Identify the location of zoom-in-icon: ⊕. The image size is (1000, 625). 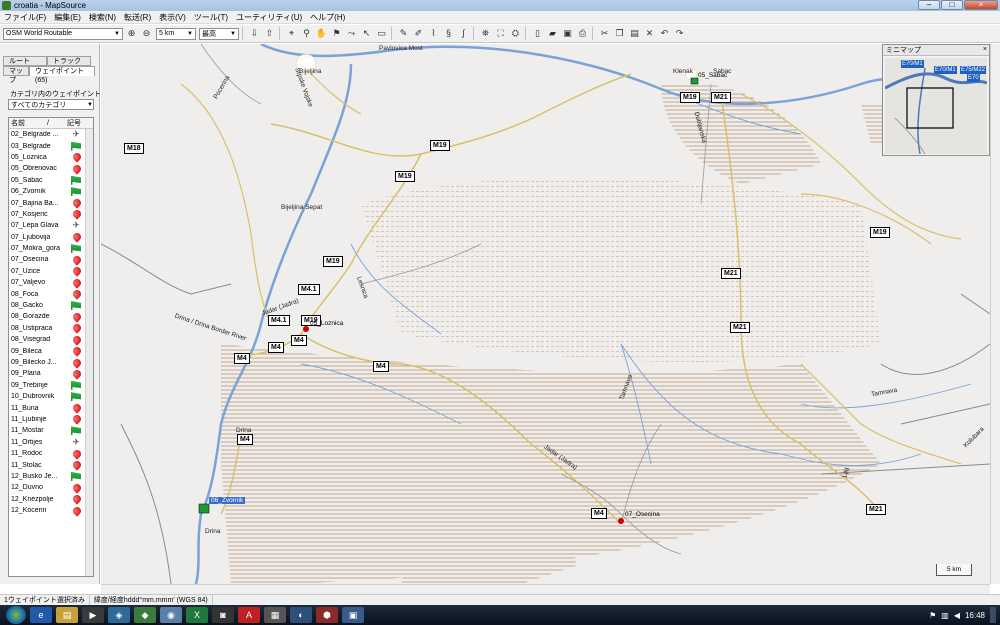
(131, 33).